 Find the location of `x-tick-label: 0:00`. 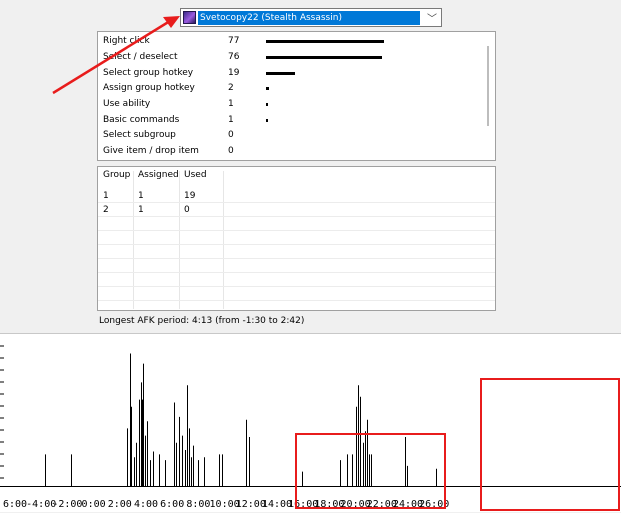

x-tick-label: 0:00 is located at coordinates (94, 504).